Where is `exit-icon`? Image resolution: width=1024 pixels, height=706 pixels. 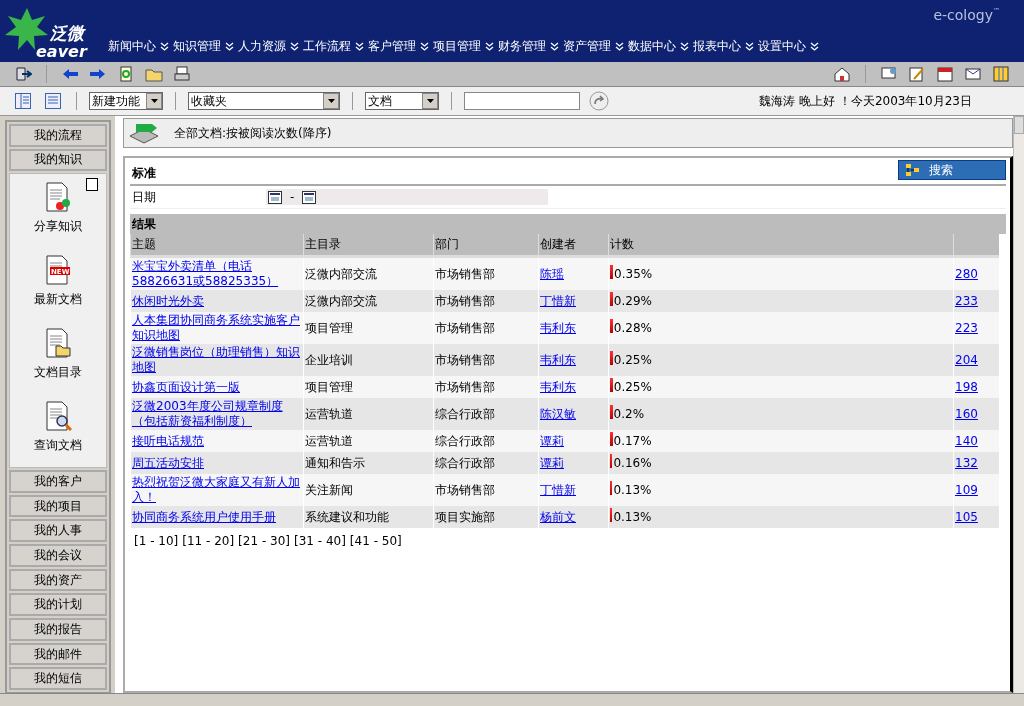 exit-icon is located at coordinates (23, 74).